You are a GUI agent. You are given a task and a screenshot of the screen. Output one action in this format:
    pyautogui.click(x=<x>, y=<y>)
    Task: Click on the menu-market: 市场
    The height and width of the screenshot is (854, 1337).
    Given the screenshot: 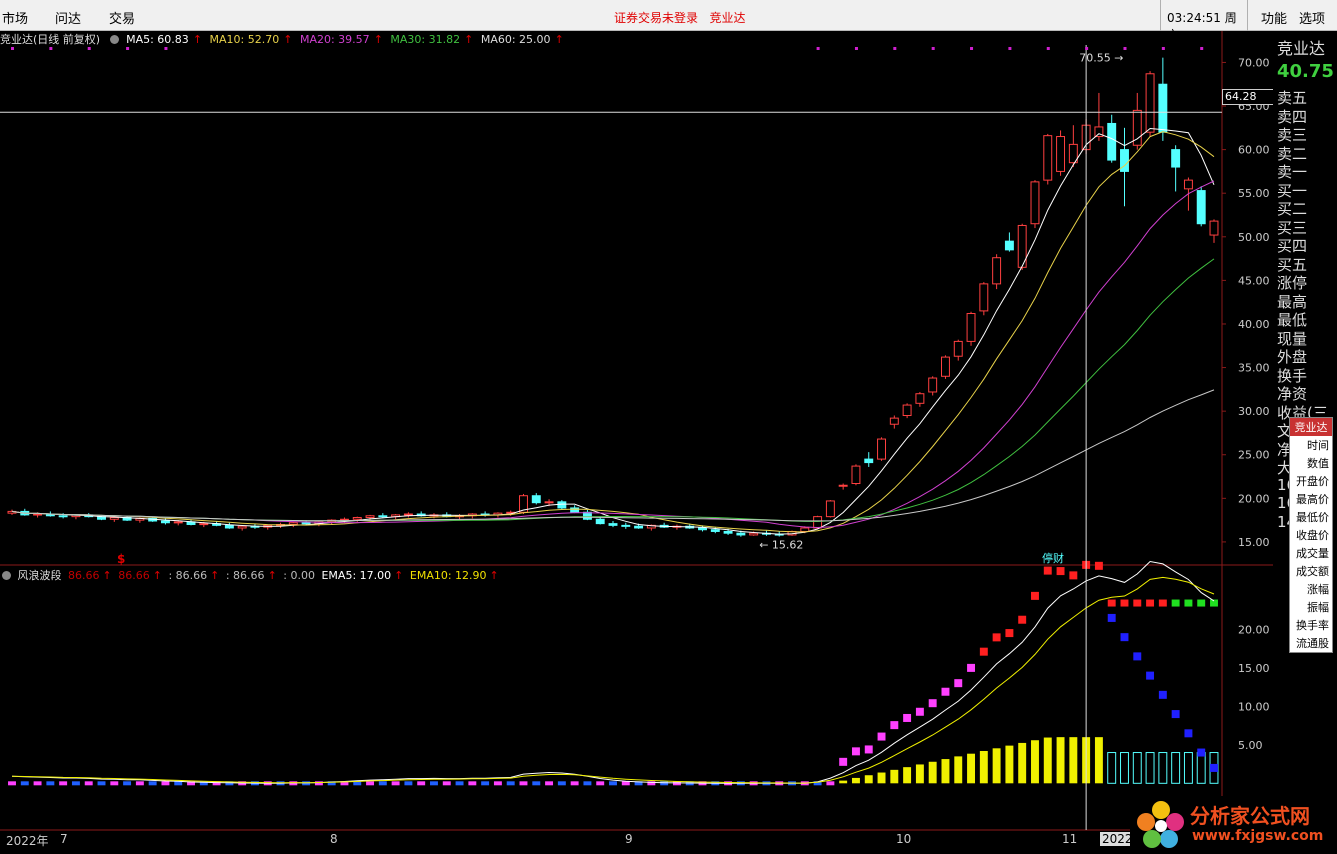 What is the action you would take?
    pyautogui.click(x=15, y=17)
    